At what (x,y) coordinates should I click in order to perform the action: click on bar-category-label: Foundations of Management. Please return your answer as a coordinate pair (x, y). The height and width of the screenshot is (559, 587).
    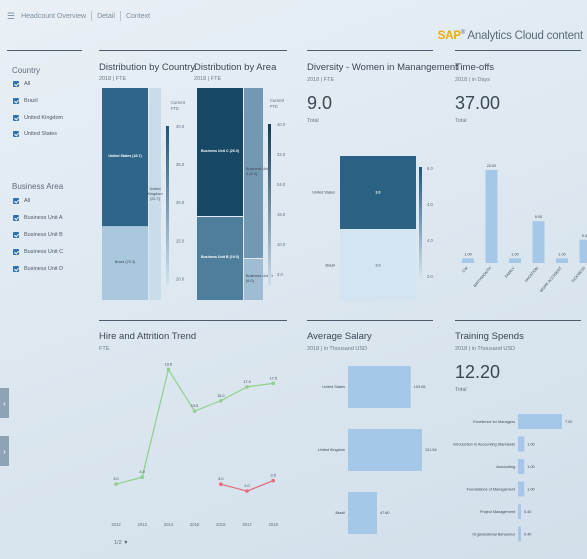
    Looking at the image, I should click on (491, 490).